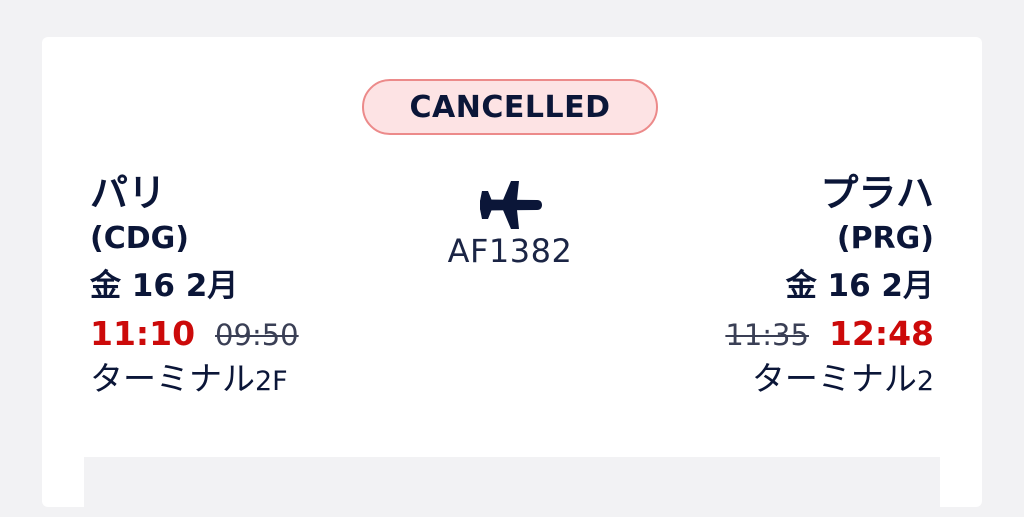 The height and width of the screenshot is (517, 1024). What do you see at coordinates (128, 193) in the screenshot?
I see `departure-city: パリ` at bounding box center [128, 193].